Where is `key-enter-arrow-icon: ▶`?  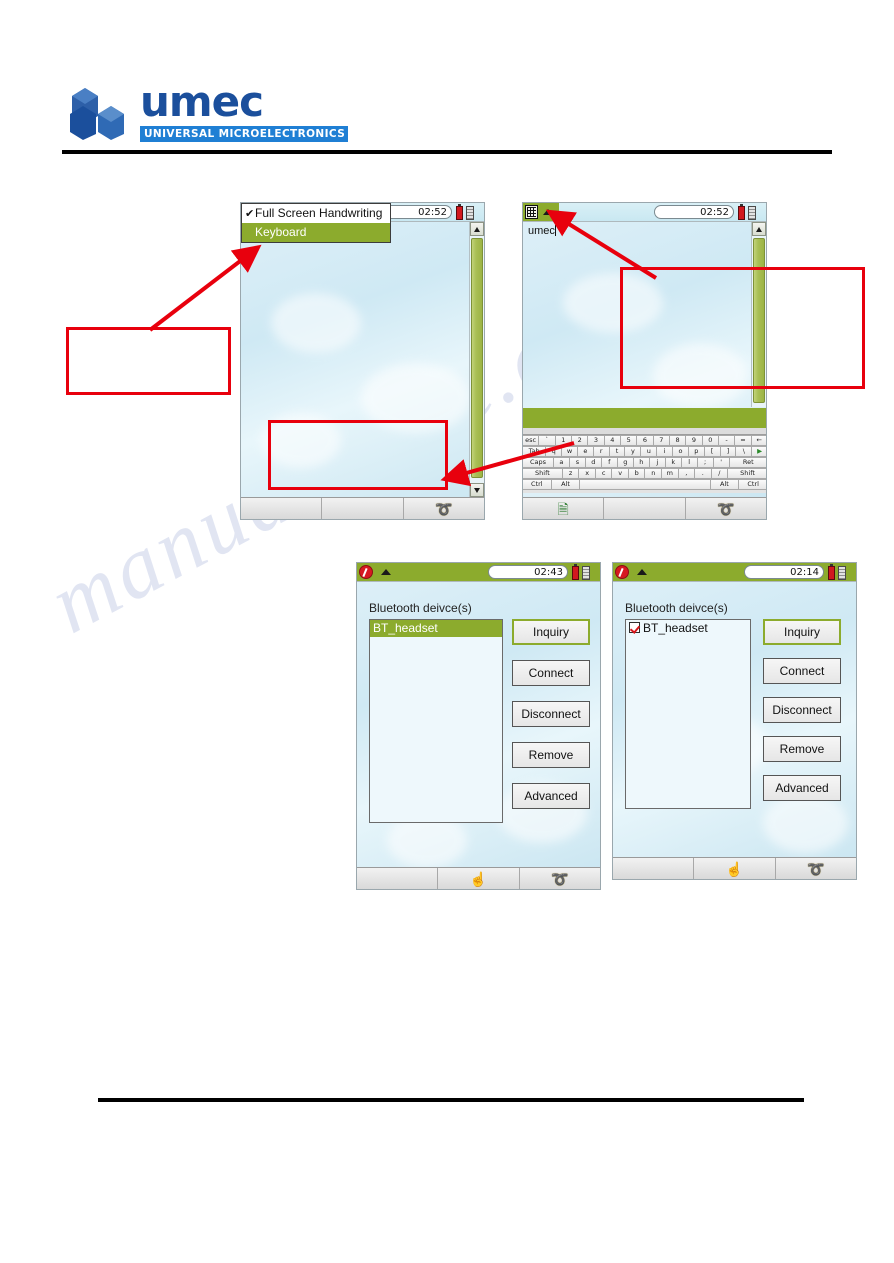 key-enter-arrow-icon: ▶ is located at coordinates (758, 451).